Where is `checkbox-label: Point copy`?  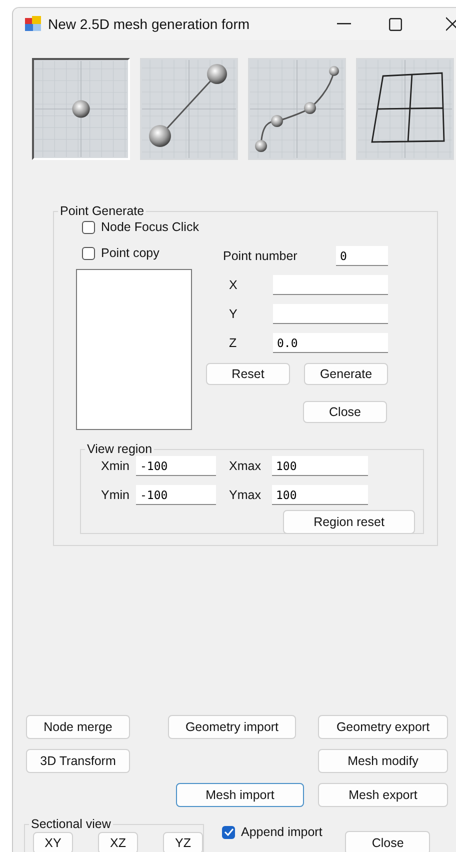 checkbox-label: Point copy is located at coordinates (130, 253).